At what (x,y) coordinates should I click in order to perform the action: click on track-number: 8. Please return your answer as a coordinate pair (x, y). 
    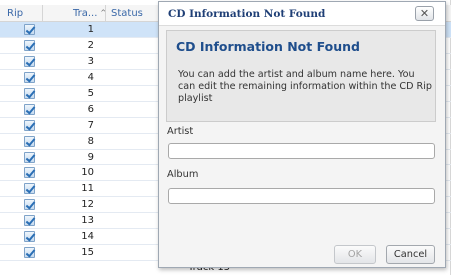
    Looking at the image, I should click on (90, 141).